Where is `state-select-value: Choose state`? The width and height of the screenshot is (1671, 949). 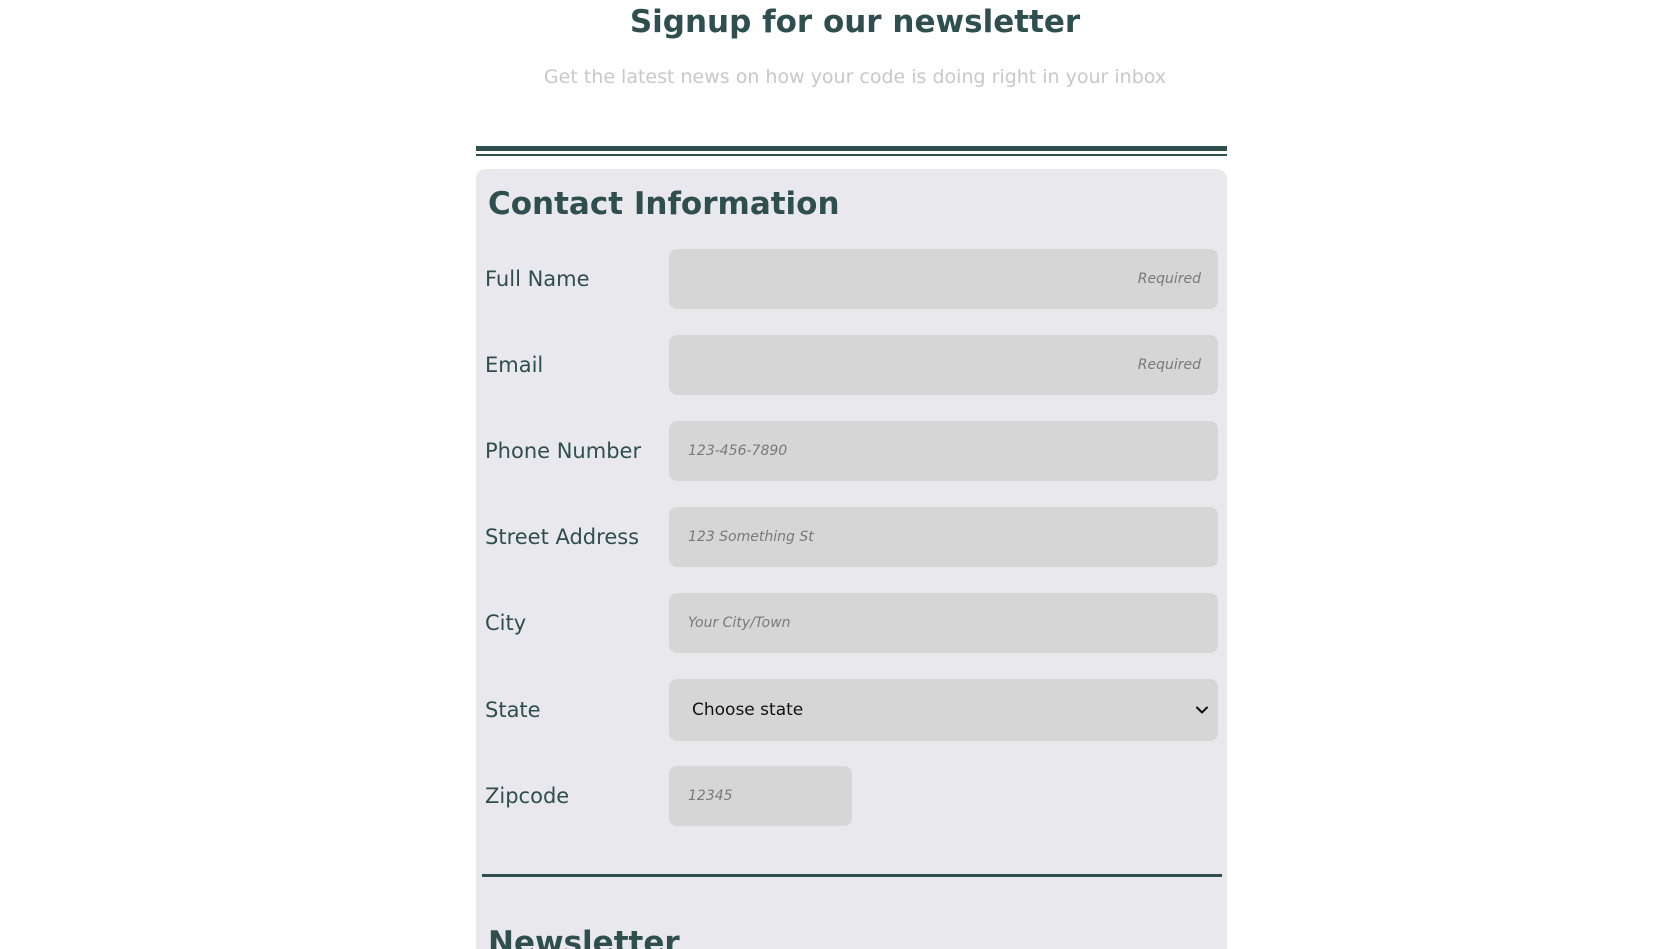 state-select-value: Choose state is located at coordinates (748, 710).